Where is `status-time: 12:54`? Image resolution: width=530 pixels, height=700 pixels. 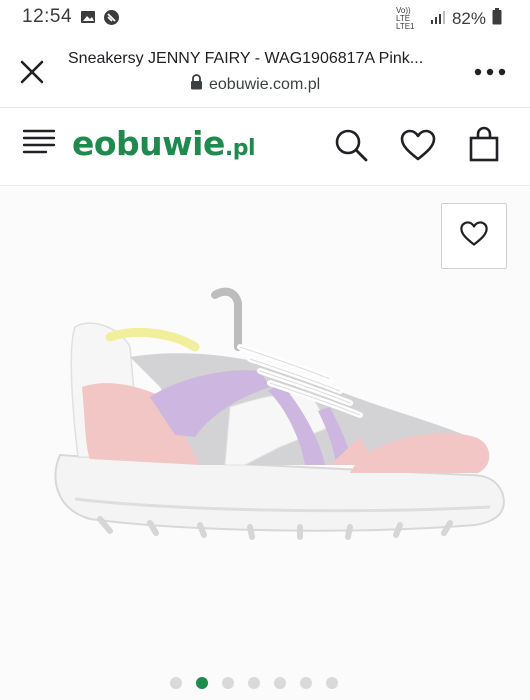 status-time: 12:54 is located at coordinates (47, 16).